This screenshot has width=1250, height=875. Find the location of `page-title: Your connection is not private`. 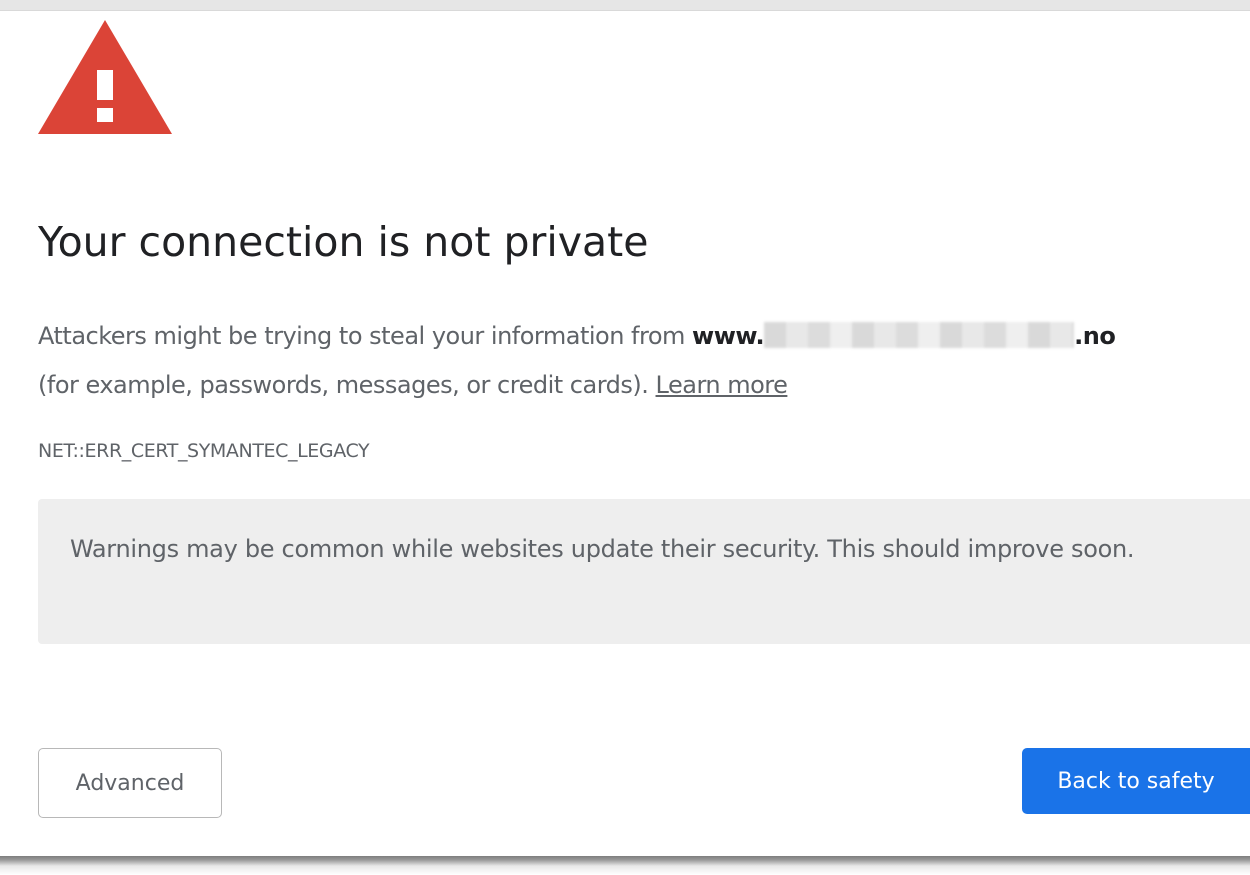

page-title: Your connection is not private is located at coordinates (343, 242).